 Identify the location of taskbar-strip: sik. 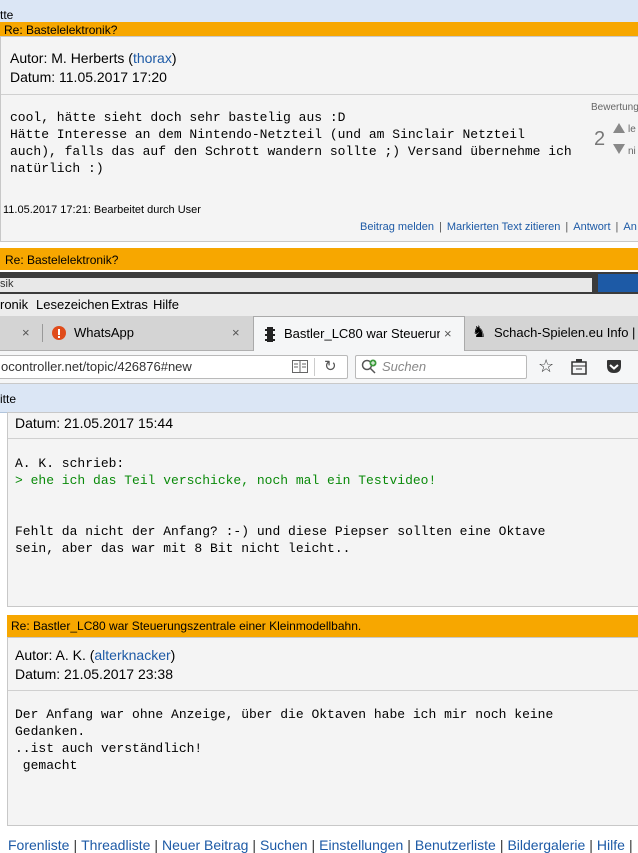
(319, 283).